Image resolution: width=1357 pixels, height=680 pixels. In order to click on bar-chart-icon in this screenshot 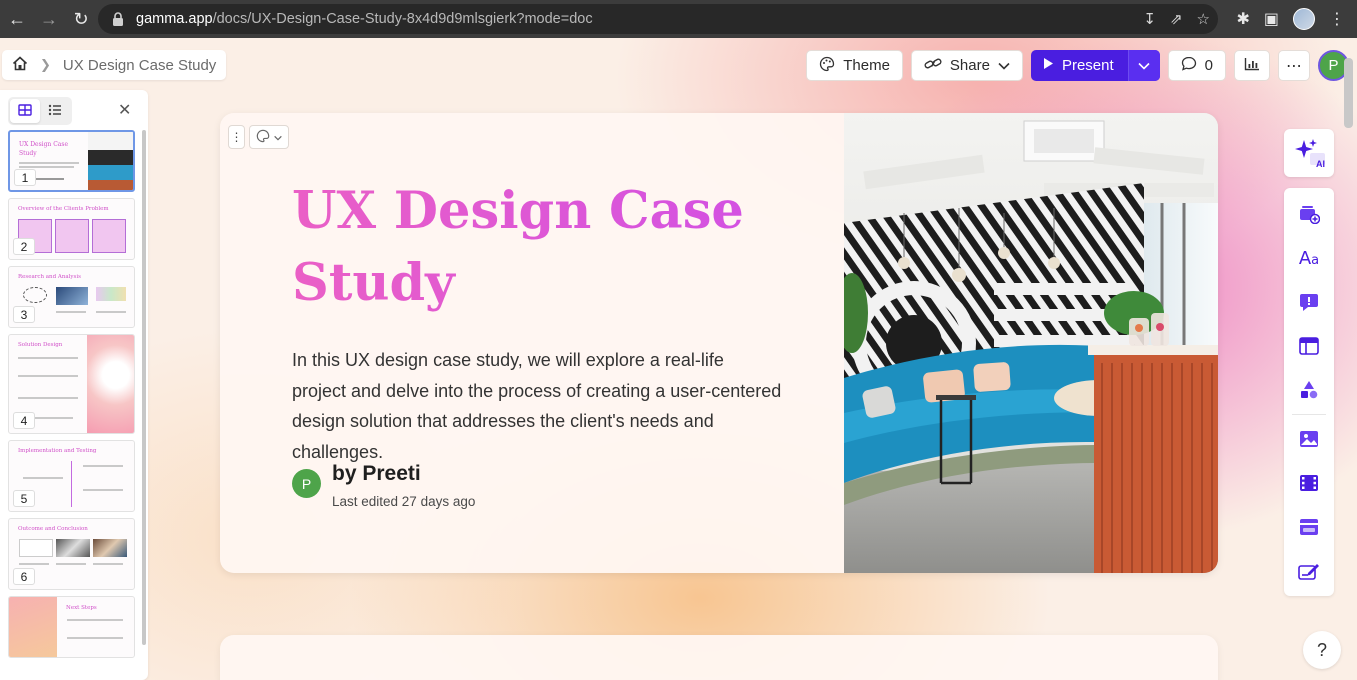, I will do `click(1252, 66)`.